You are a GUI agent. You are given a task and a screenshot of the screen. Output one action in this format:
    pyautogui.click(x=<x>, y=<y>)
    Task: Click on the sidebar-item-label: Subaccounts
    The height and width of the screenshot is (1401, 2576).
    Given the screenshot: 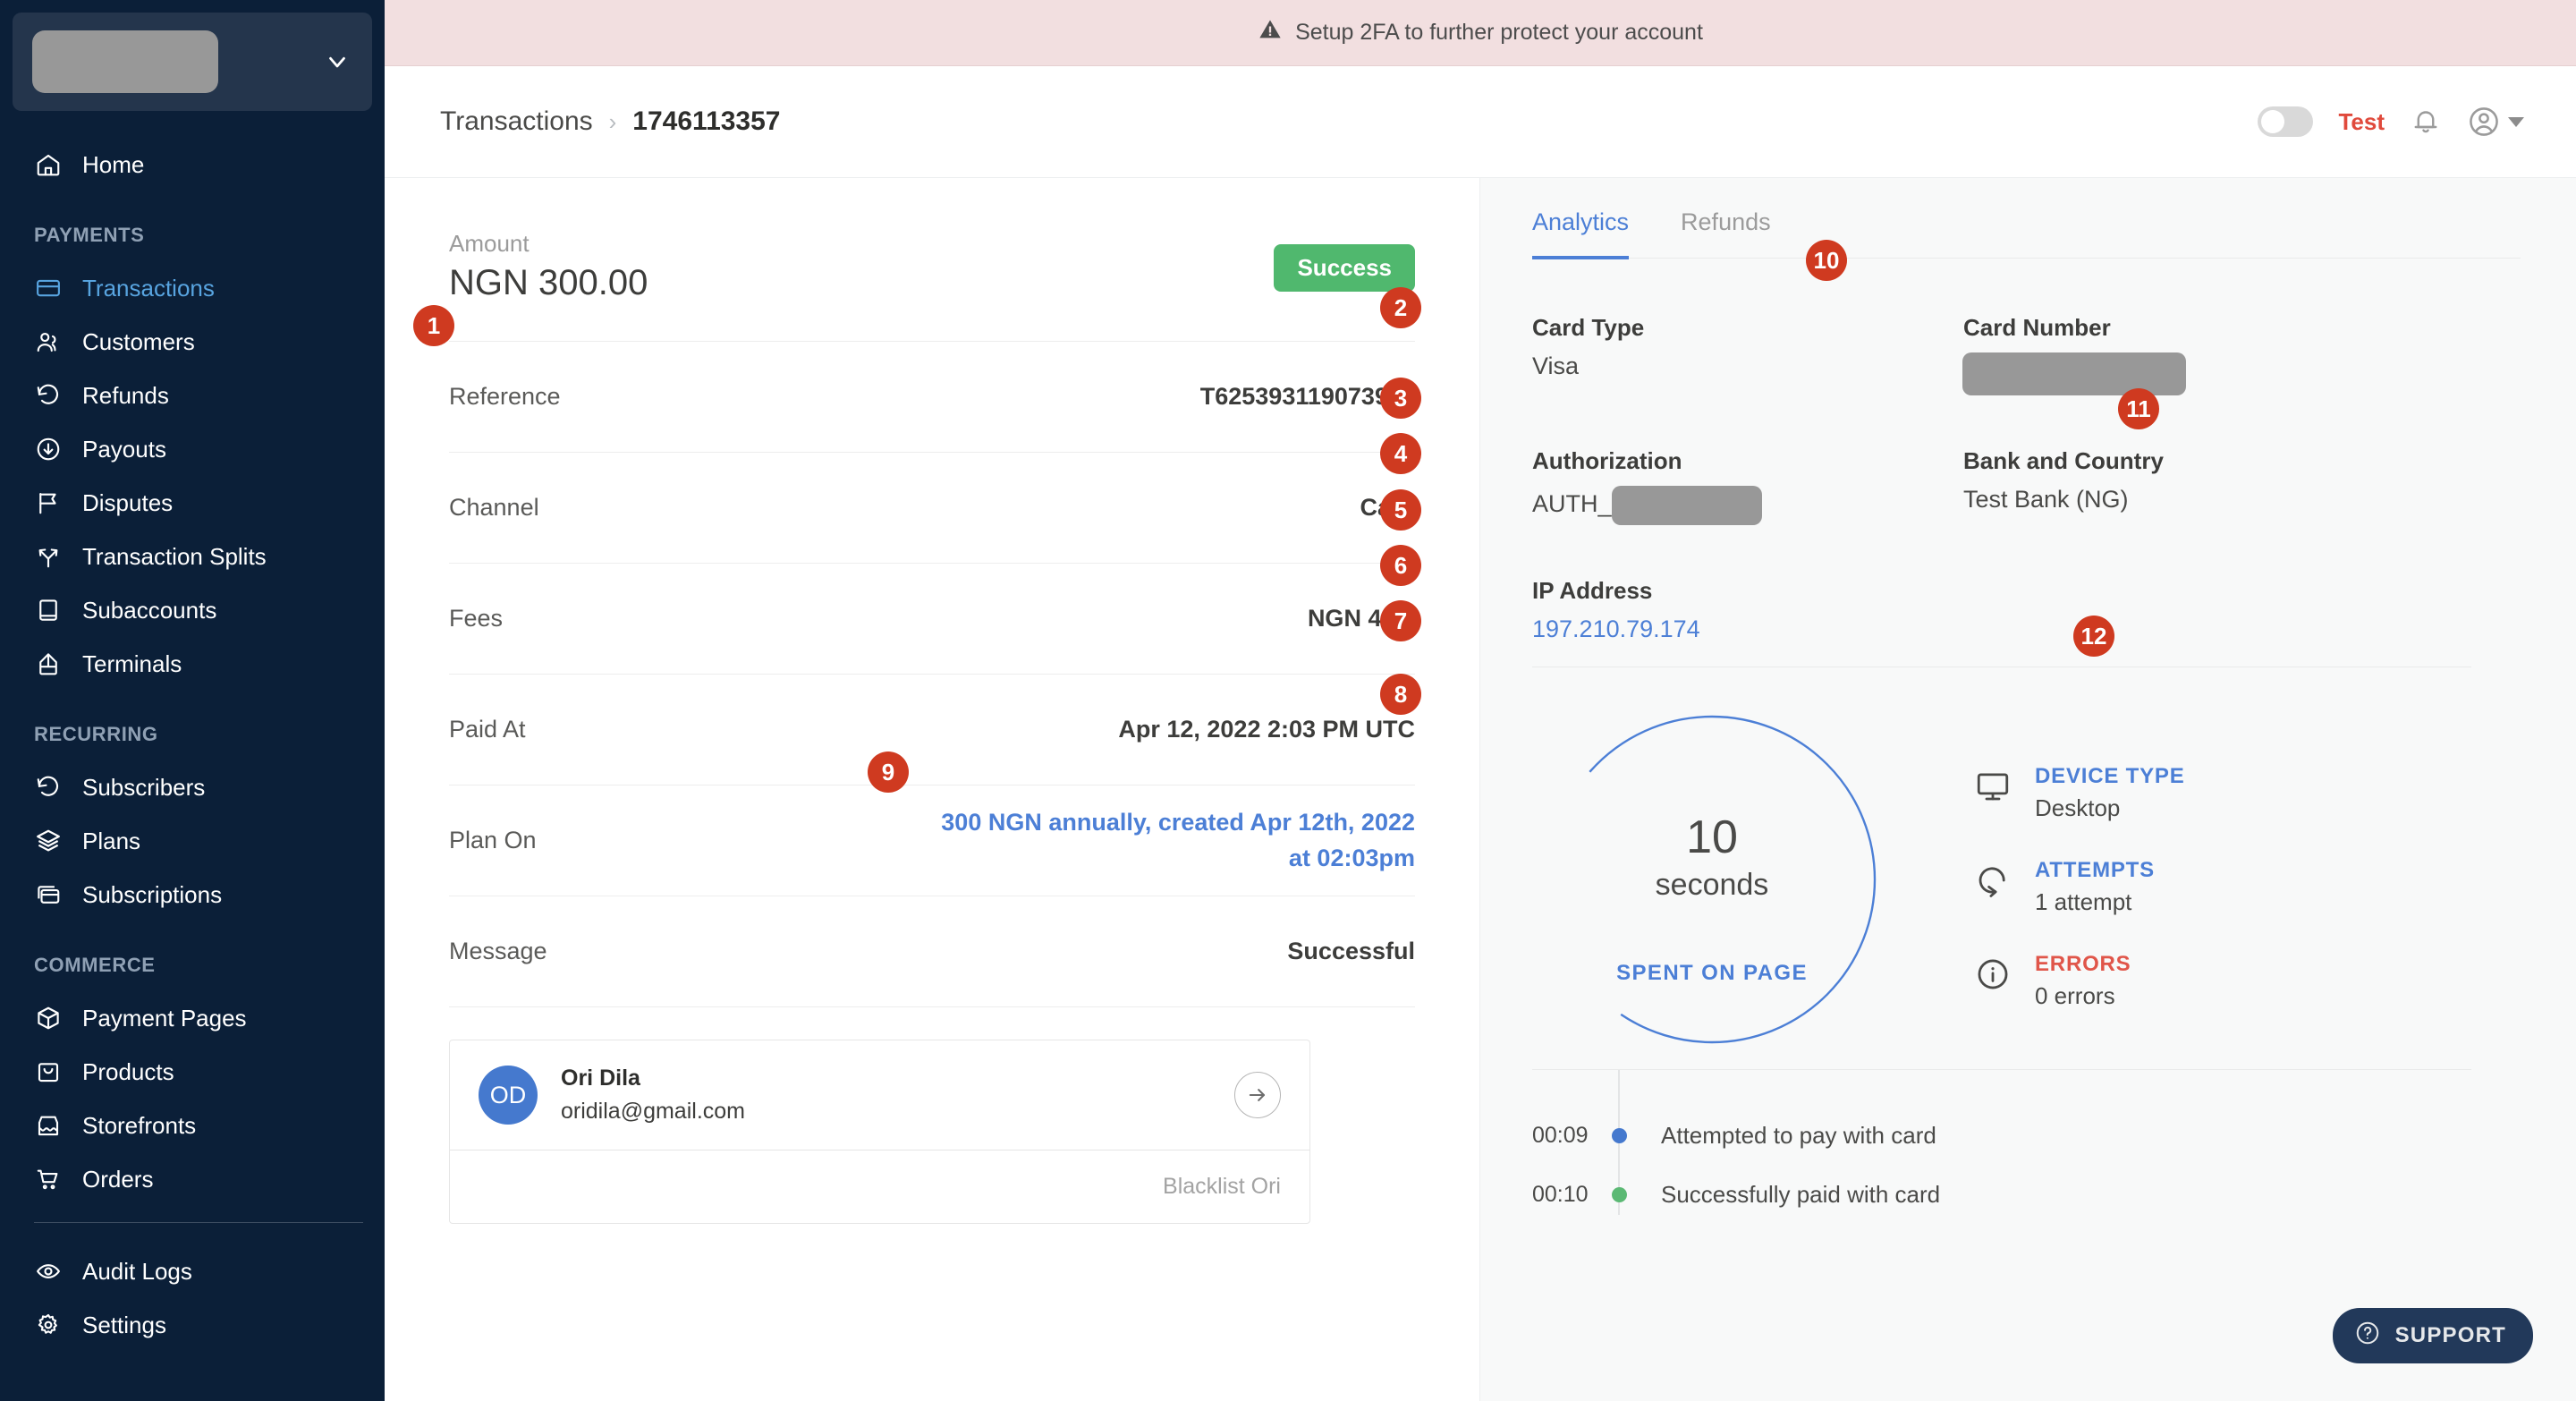 What is the action you would take?
    pyautogui.click(x=149, y=610)
    